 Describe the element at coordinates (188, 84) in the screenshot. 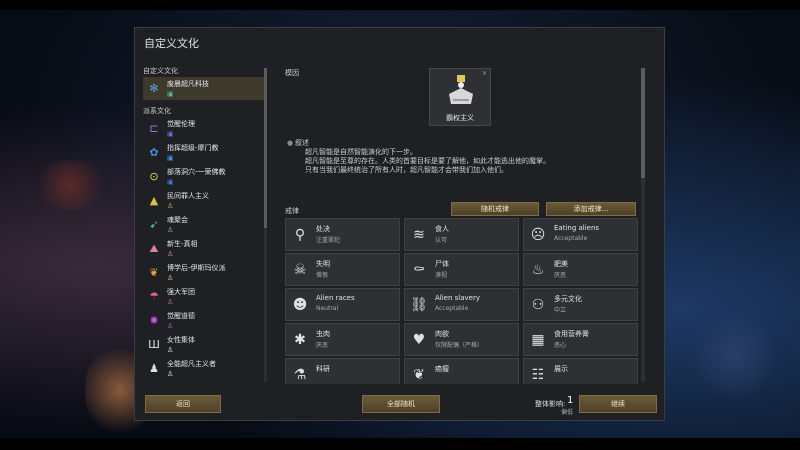

I see `culture-name: 废晨超凡科技` at that location.